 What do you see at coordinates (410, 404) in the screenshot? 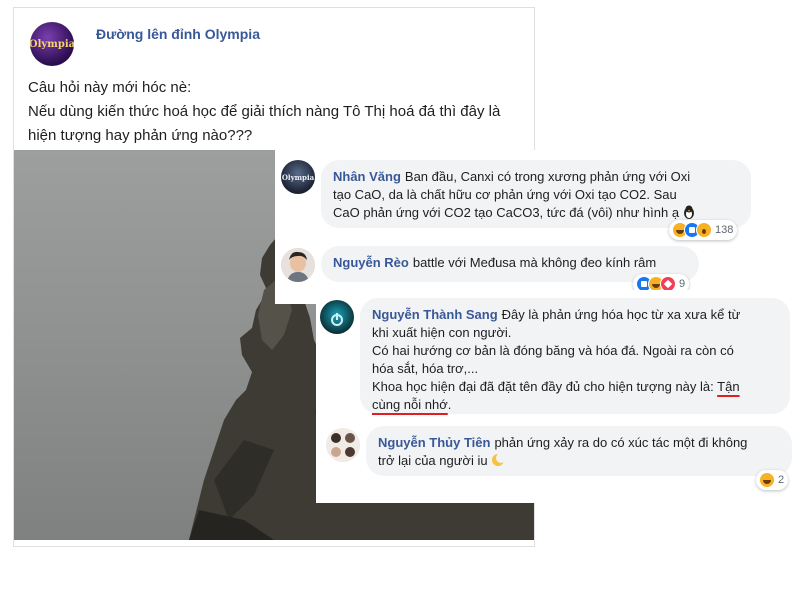
I see `underlined-phrase: cùng nỗi nhớ` at bounding box center [410, 404].